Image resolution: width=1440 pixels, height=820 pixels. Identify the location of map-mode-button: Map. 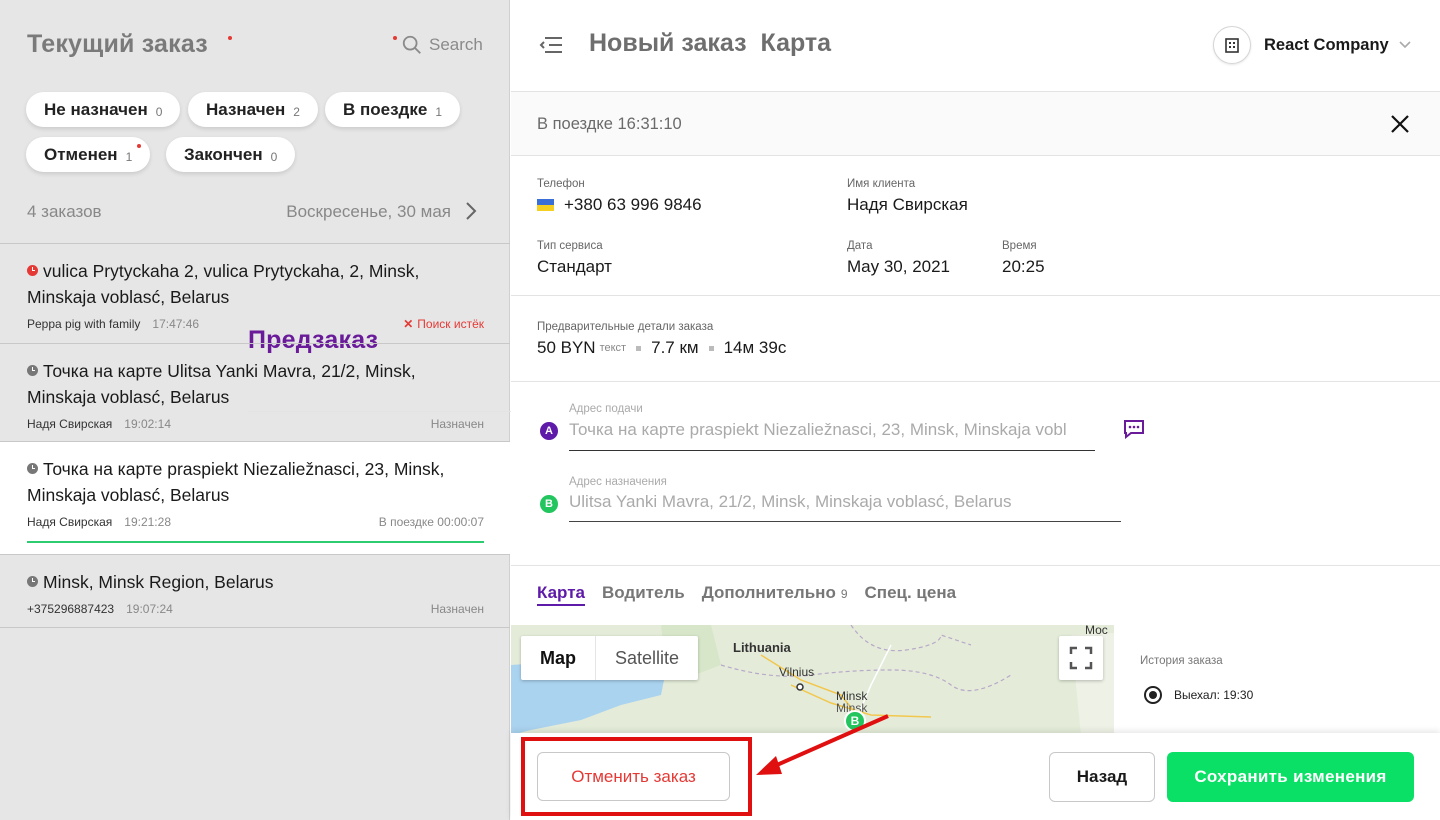
(558, 658).